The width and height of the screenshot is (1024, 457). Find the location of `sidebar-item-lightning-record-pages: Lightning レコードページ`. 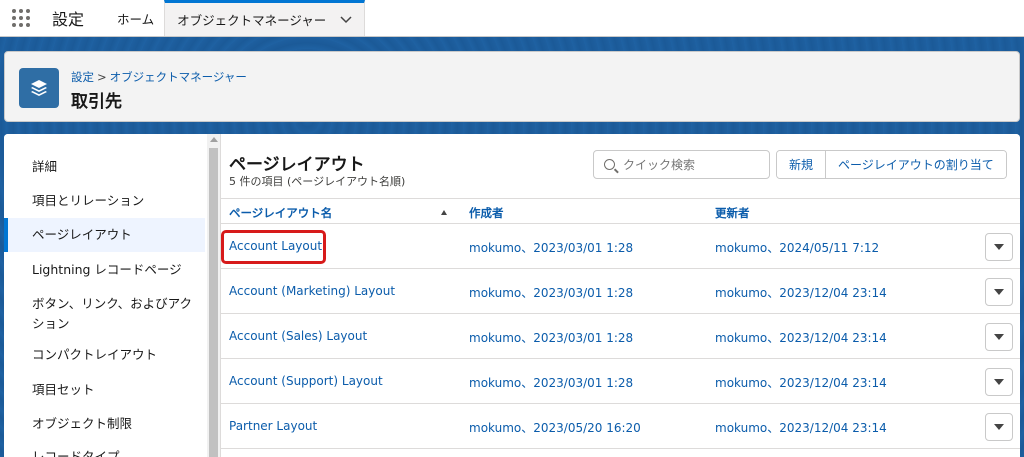

sidebar-item-lightning-record-pages: Lightning レコードページ is located at coordinates (104, 270).